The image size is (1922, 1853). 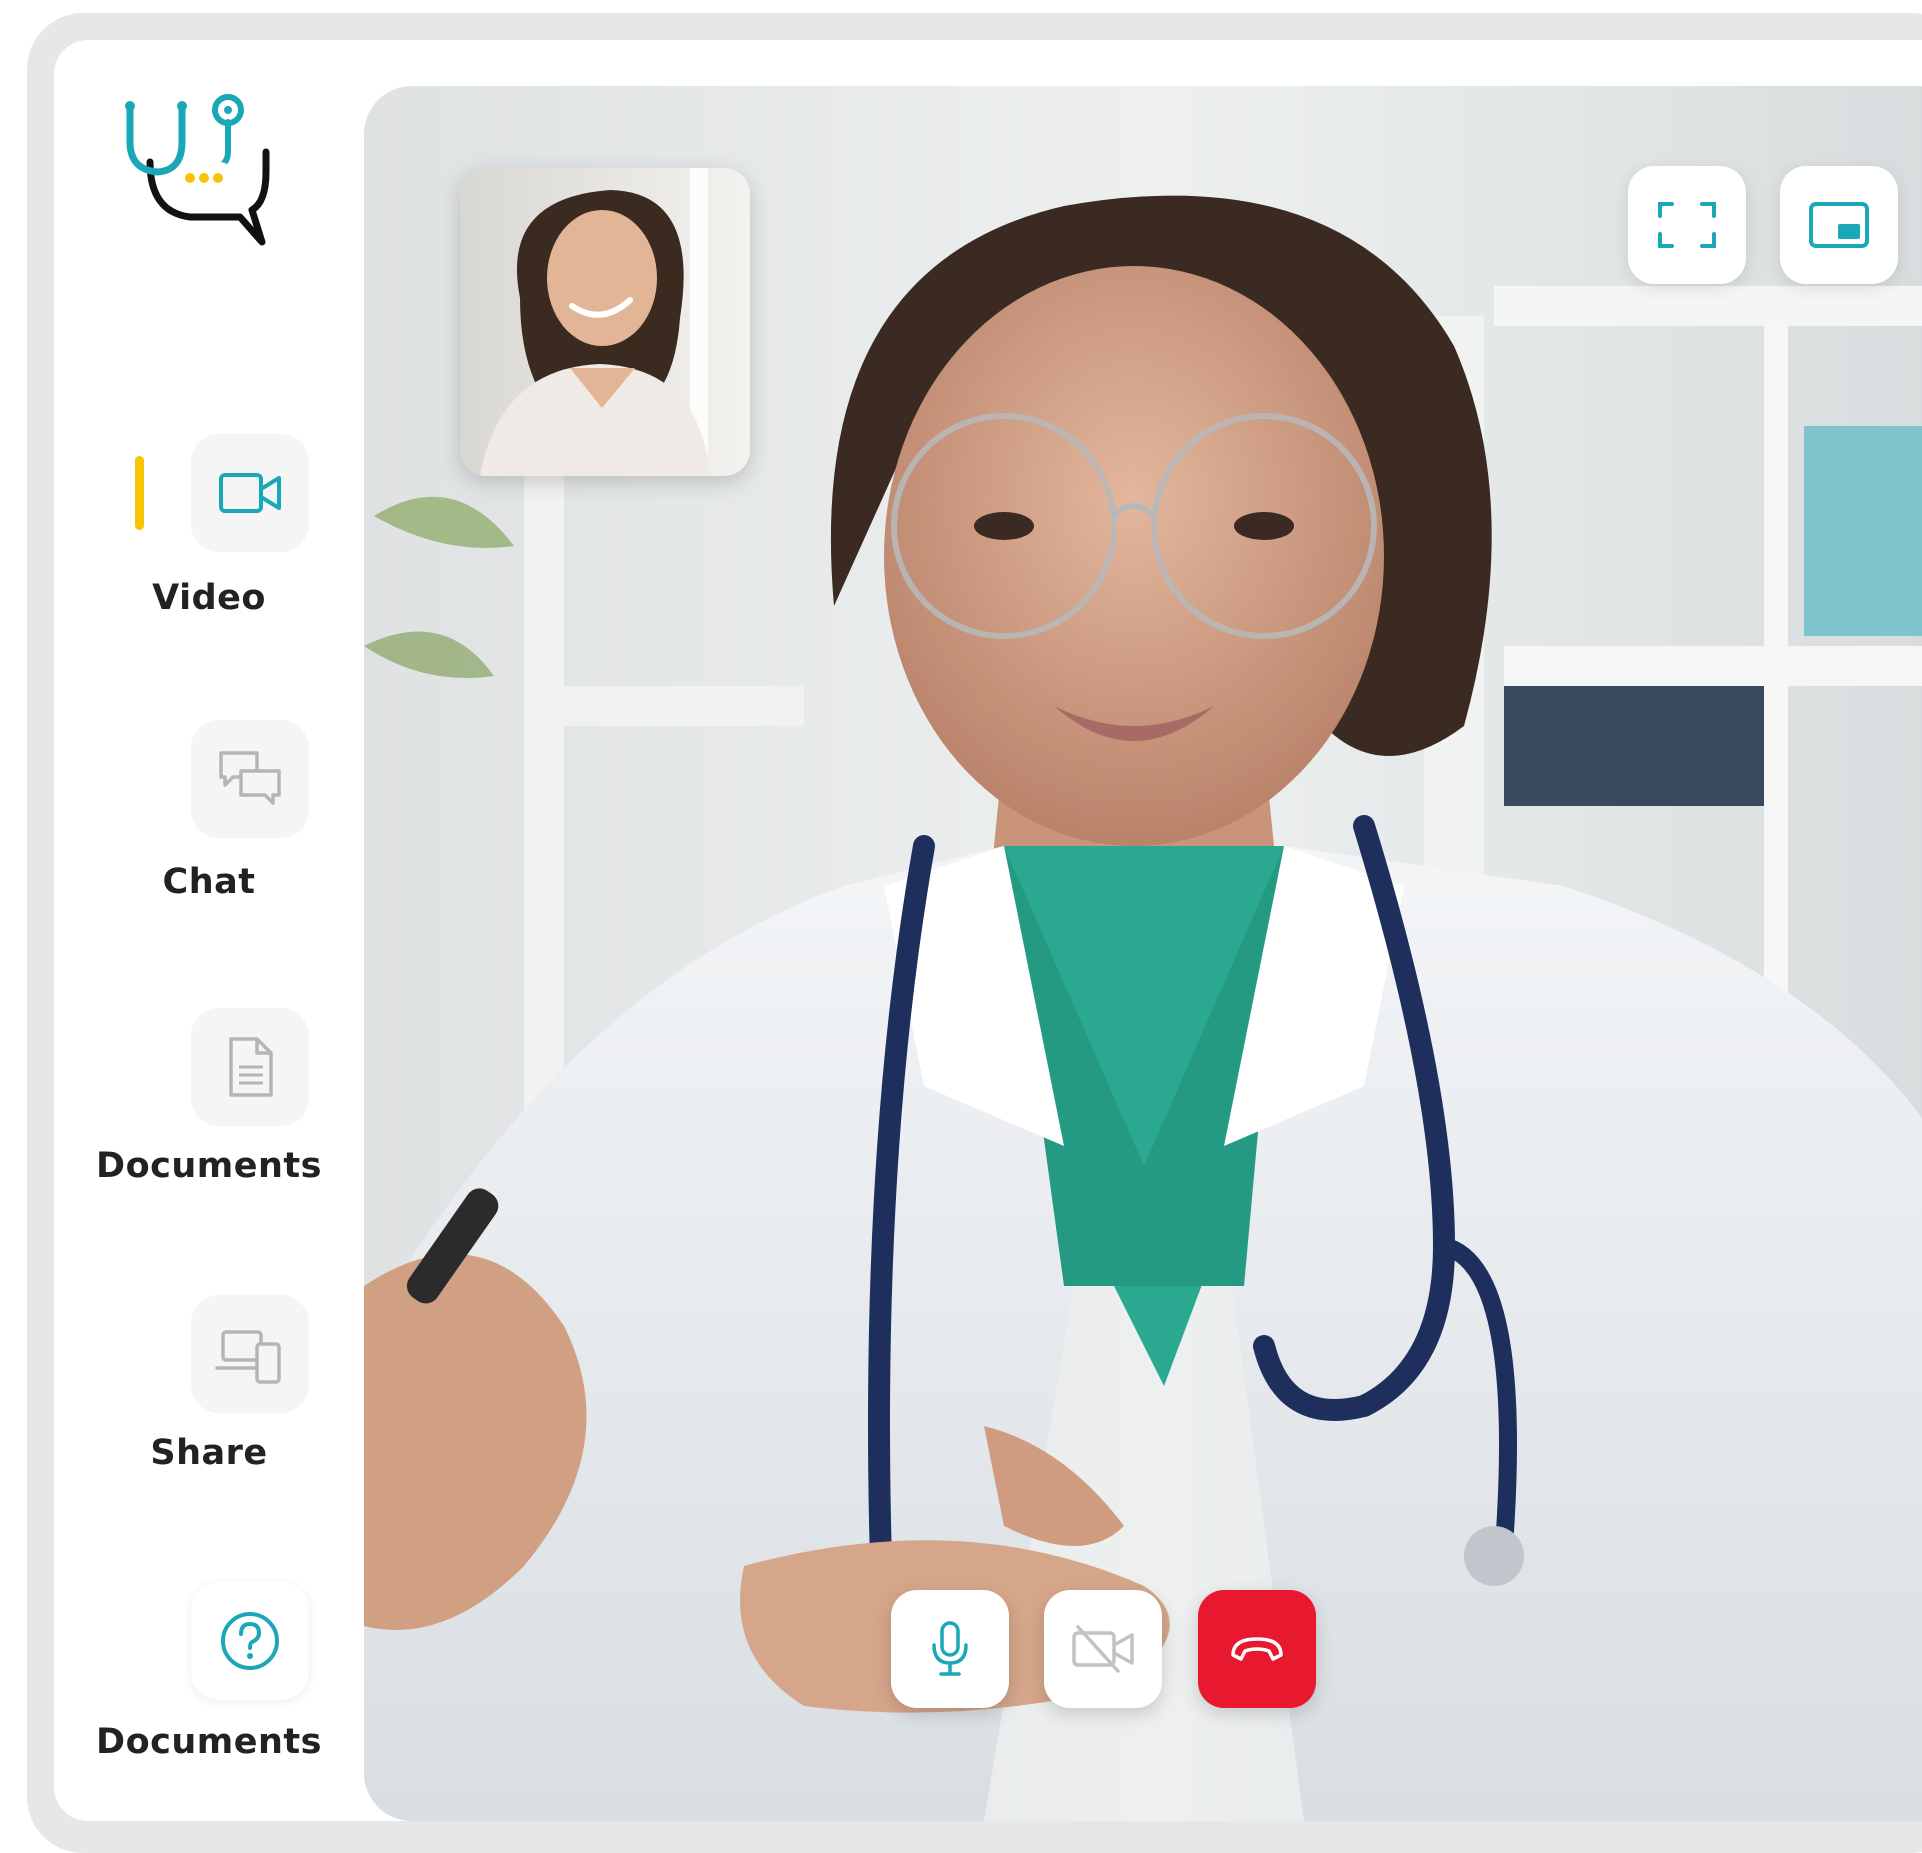 I want to click on sidebar-item-label: Video, so click(x=209, y=598).